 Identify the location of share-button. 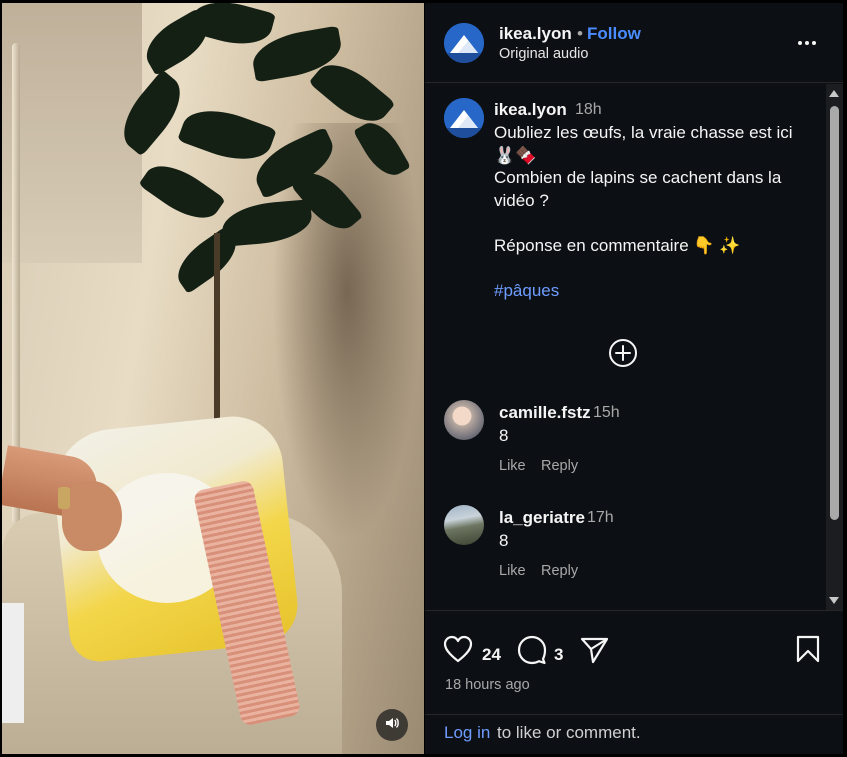
(594, 652).